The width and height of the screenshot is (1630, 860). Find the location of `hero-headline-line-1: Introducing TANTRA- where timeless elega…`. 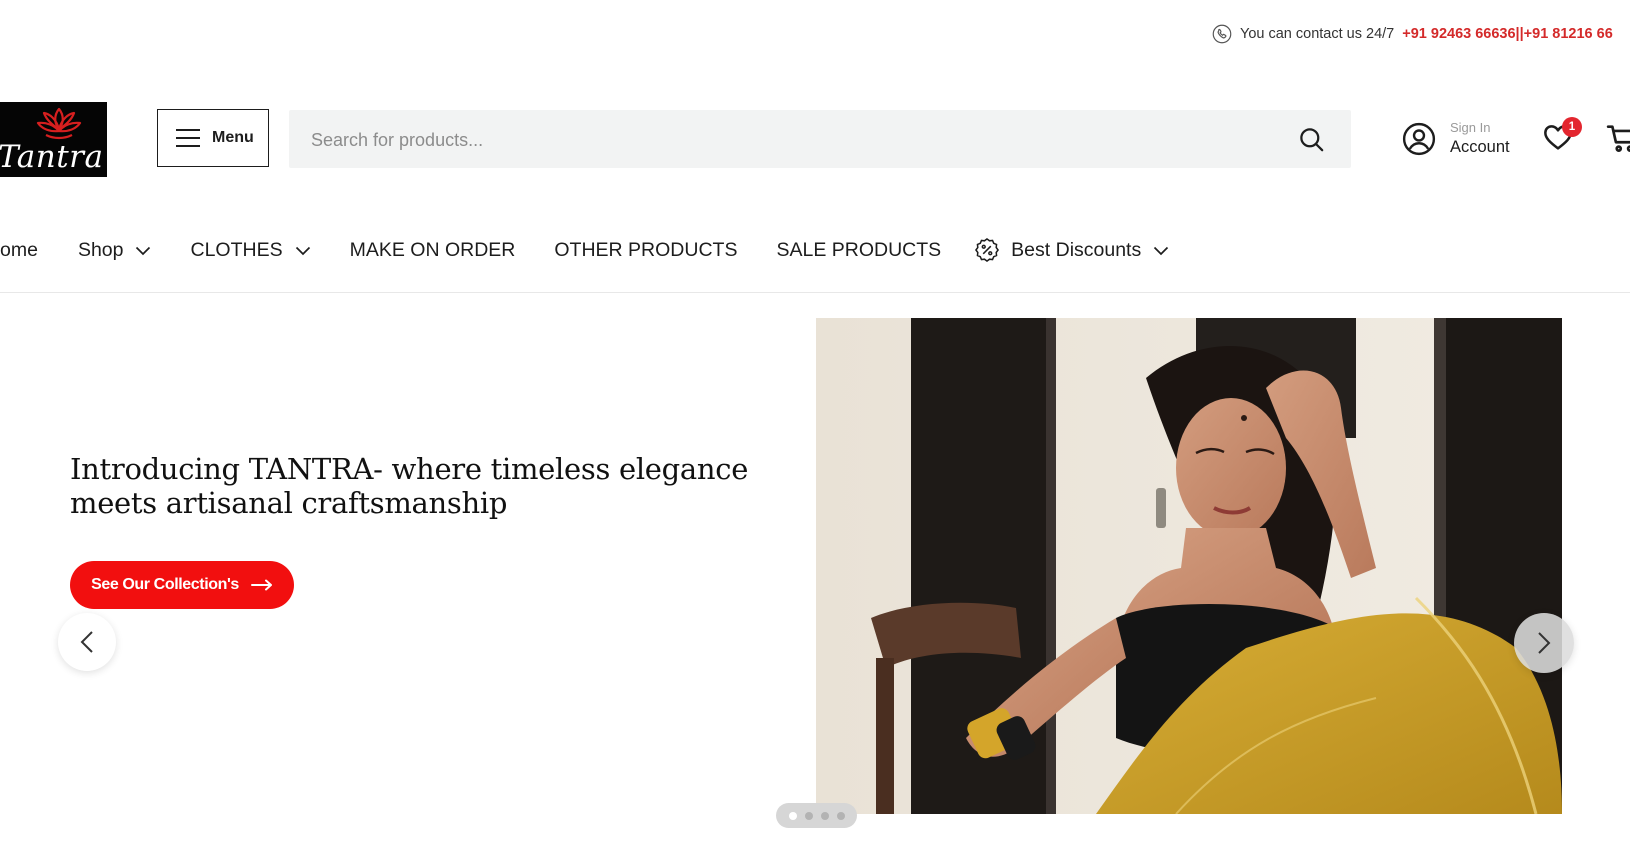

hero-headline-line-1: Introducing TANTRA- where timeless elega… is located at coordinates (409, 469).